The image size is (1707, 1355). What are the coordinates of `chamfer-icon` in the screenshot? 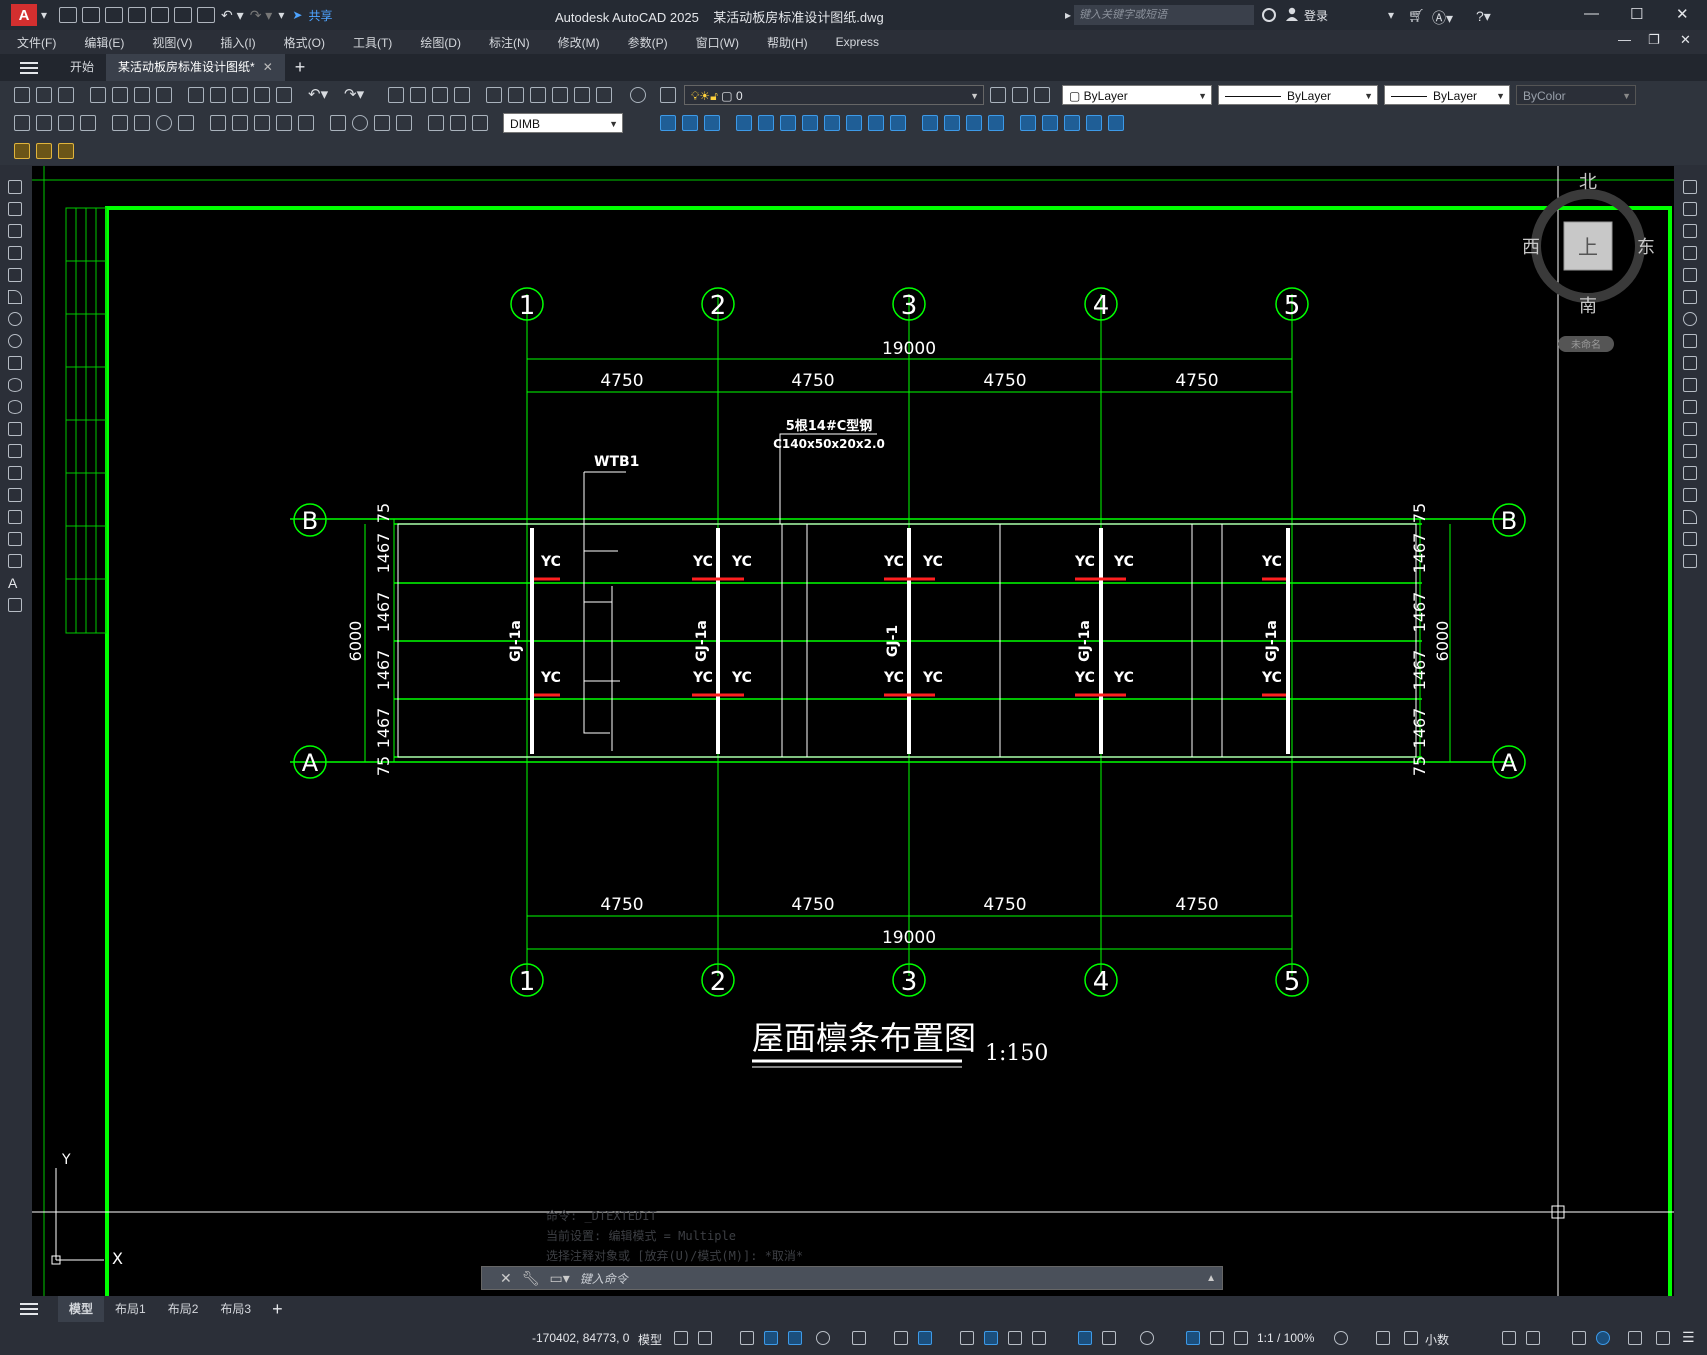 It's located at (1690, 495).